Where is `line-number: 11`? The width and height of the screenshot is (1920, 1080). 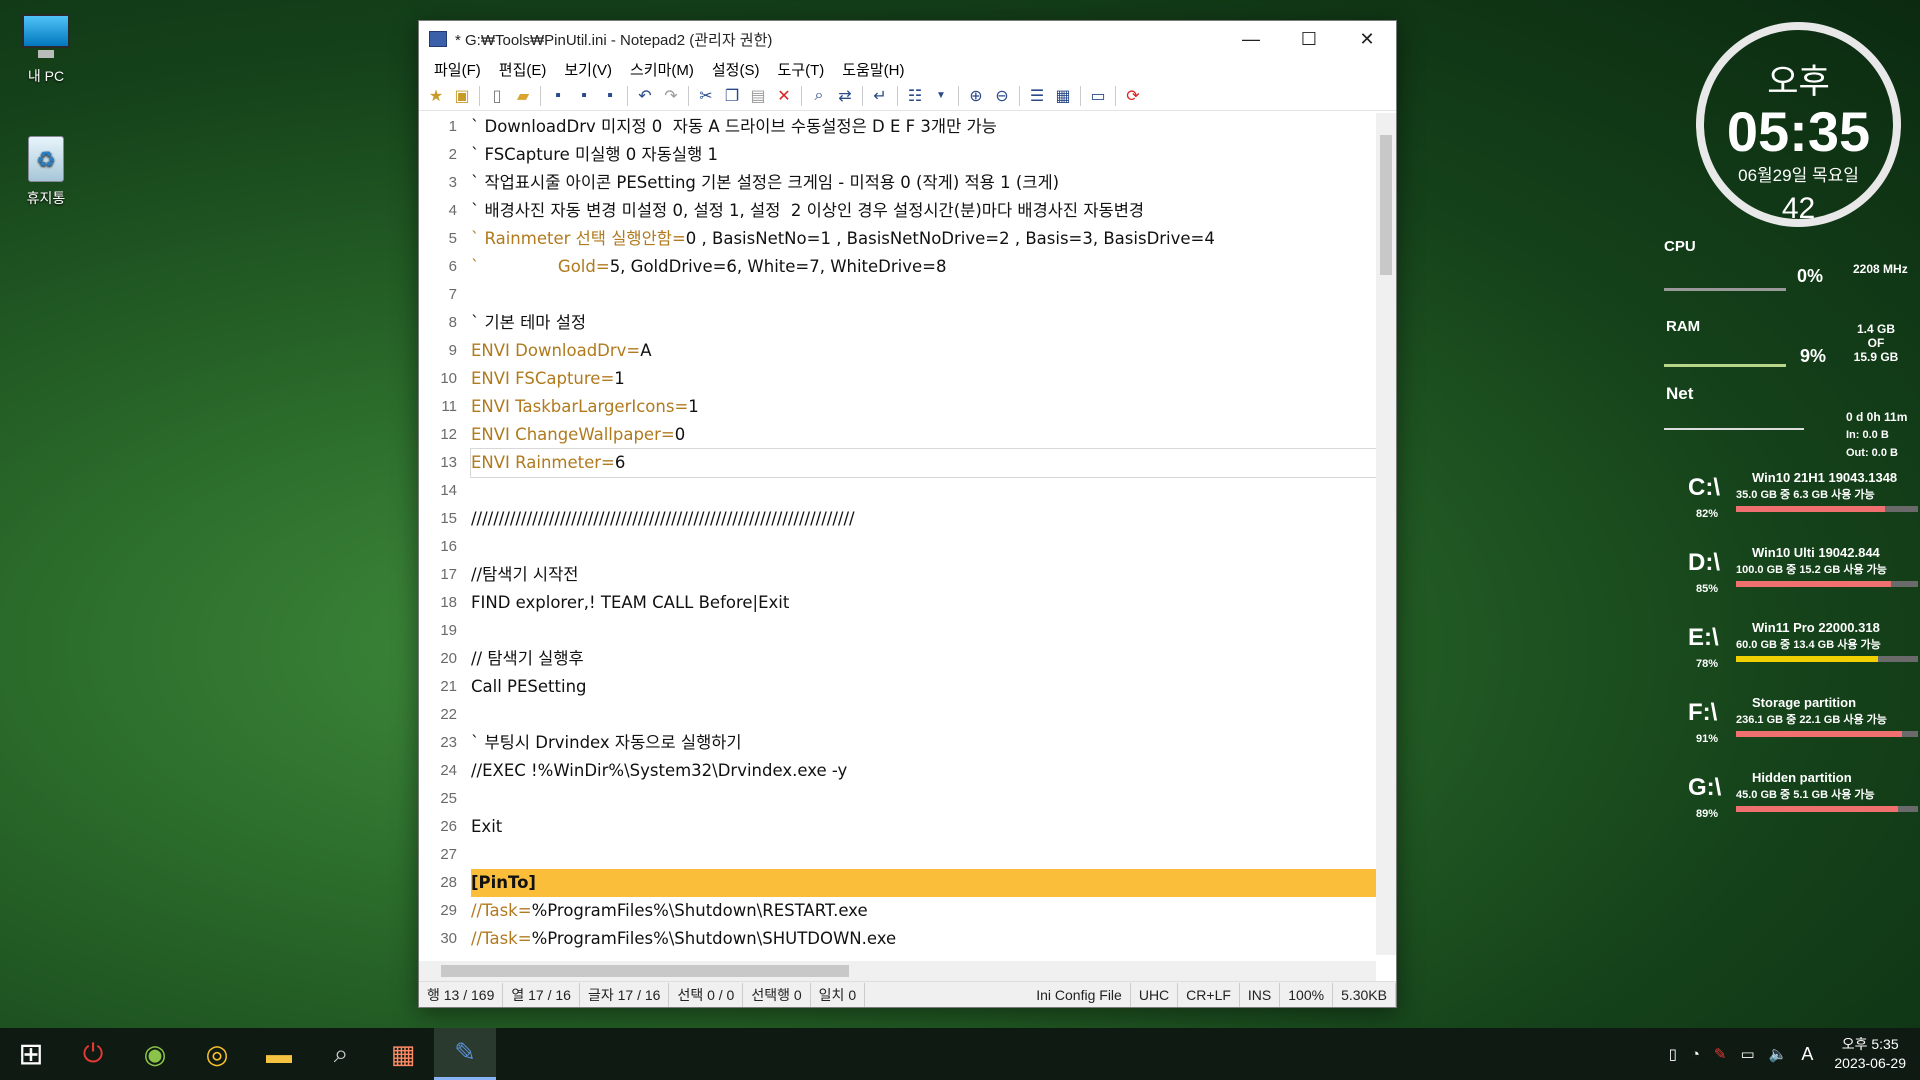 line-number: 11 is located at coordinates (449, 406).